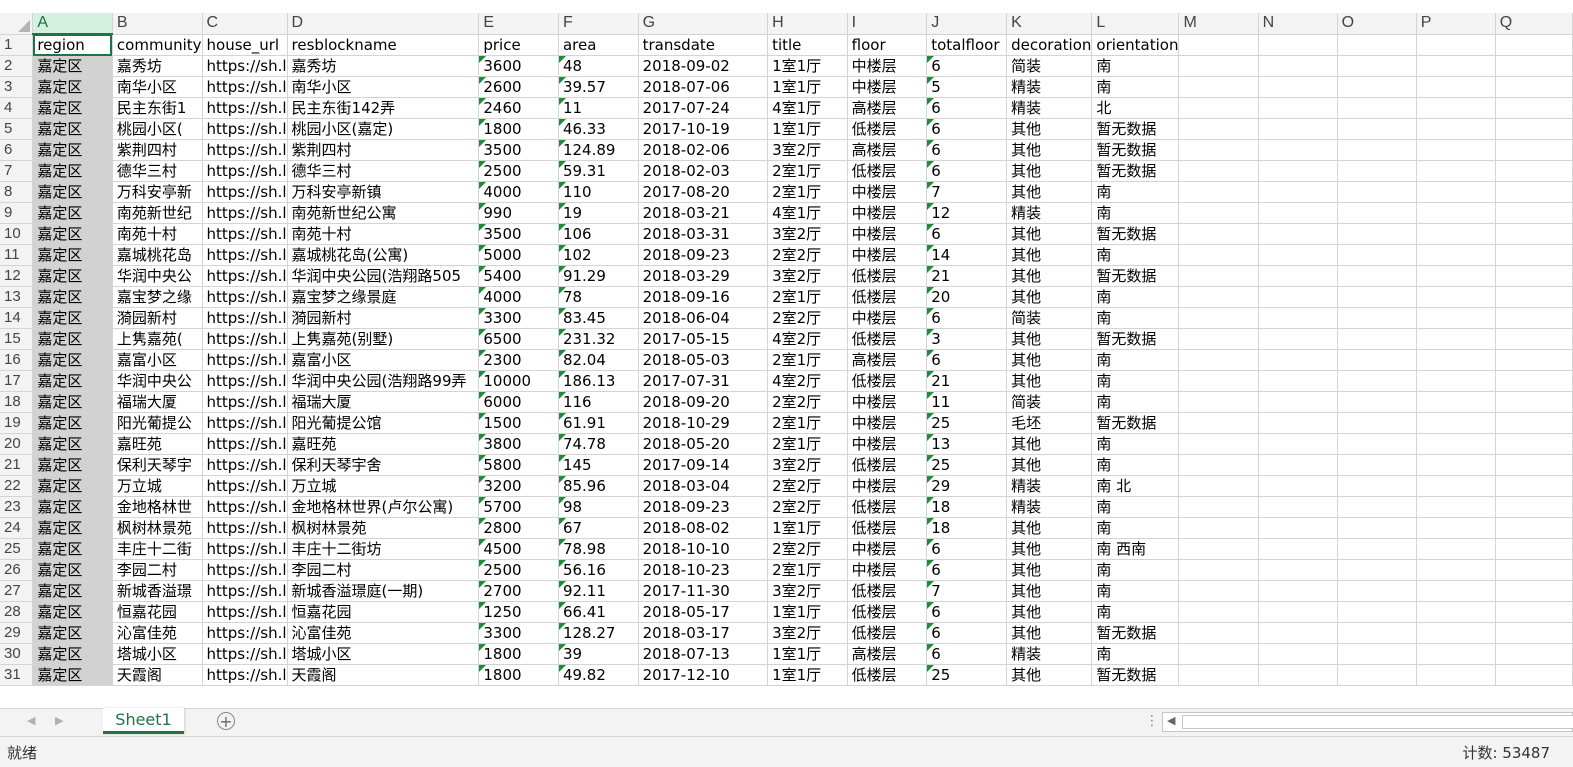  What do you see at coordinates (1377, 675) in the screenshot?
I see `cell-o31` at bounding box center [1377, 675].